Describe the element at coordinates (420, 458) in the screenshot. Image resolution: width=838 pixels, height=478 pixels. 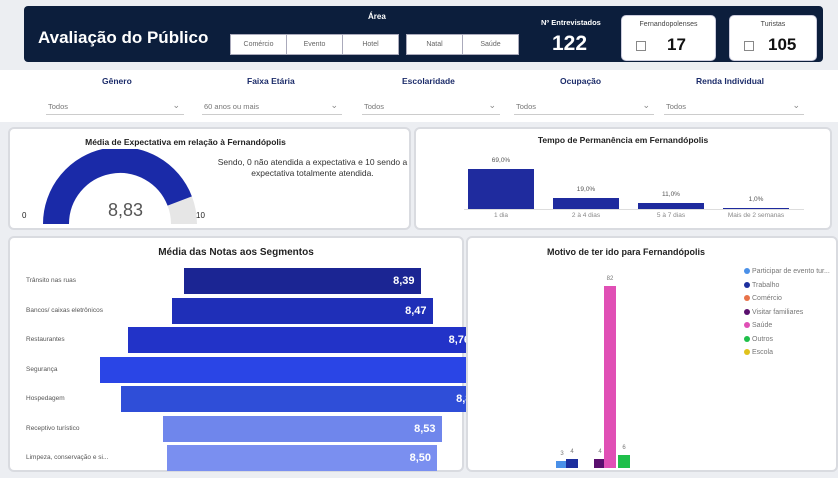
I see `segment-value: 8,50` at that location.